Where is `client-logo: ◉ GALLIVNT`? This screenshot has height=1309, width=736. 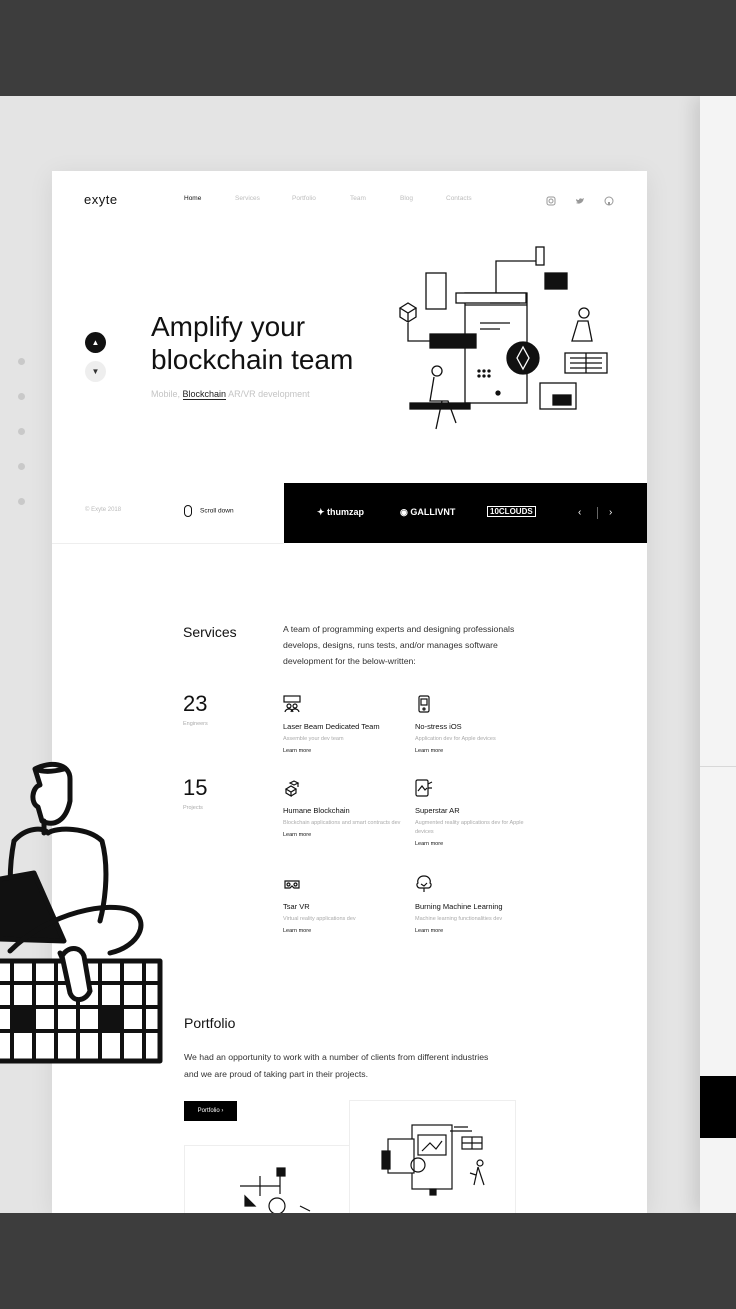
client-logo: ◉ GALLIVNT is located at coordinates (428, 512).